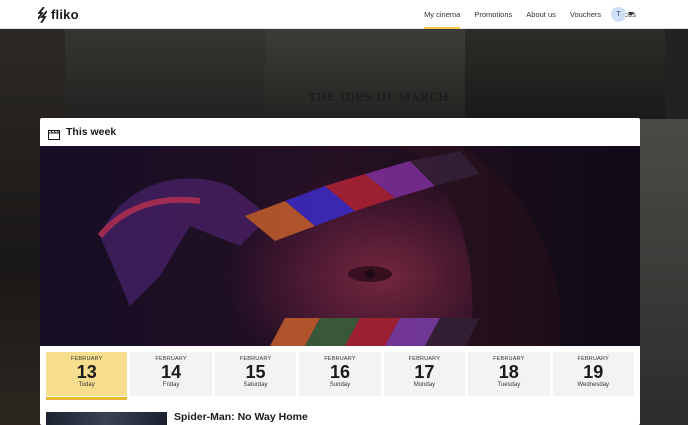  What do you see at coordinates (340, 385) in the screenshot?
I see `day-weekday: Sunday` at bounding box center [340, 385].